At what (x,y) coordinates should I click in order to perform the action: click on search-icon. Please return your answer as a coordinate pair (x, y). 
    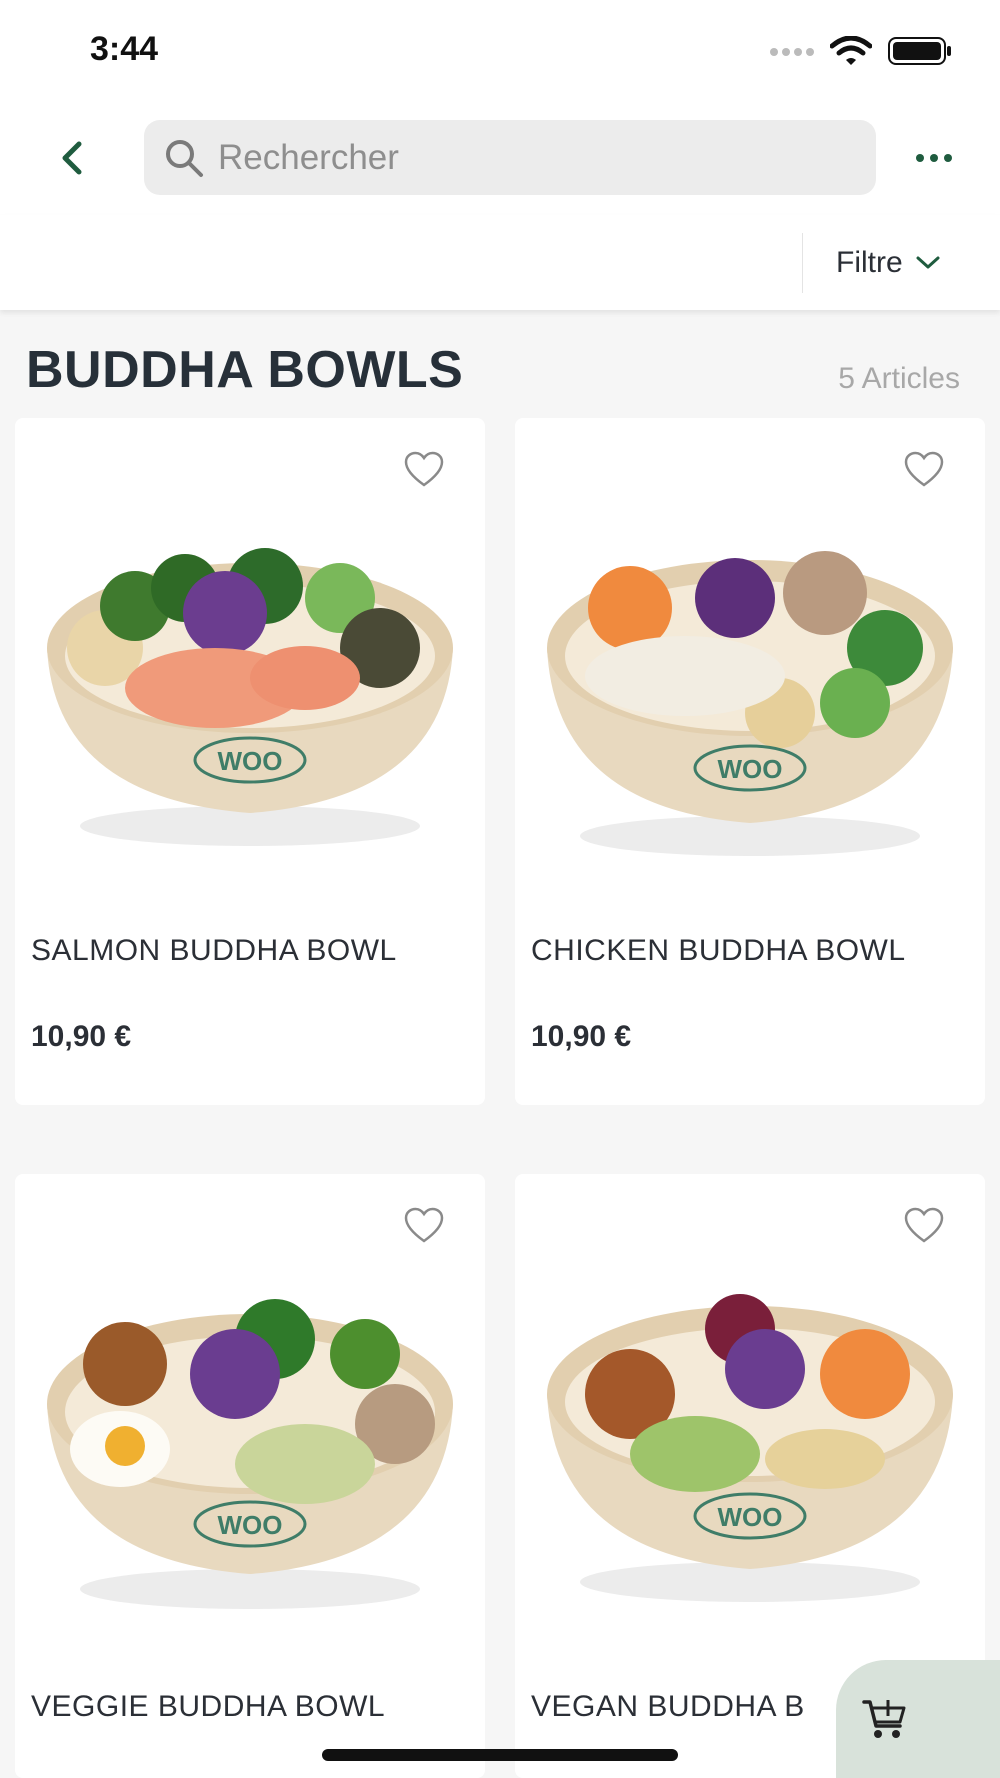
    Looking at the image, I should click on (184, 158).